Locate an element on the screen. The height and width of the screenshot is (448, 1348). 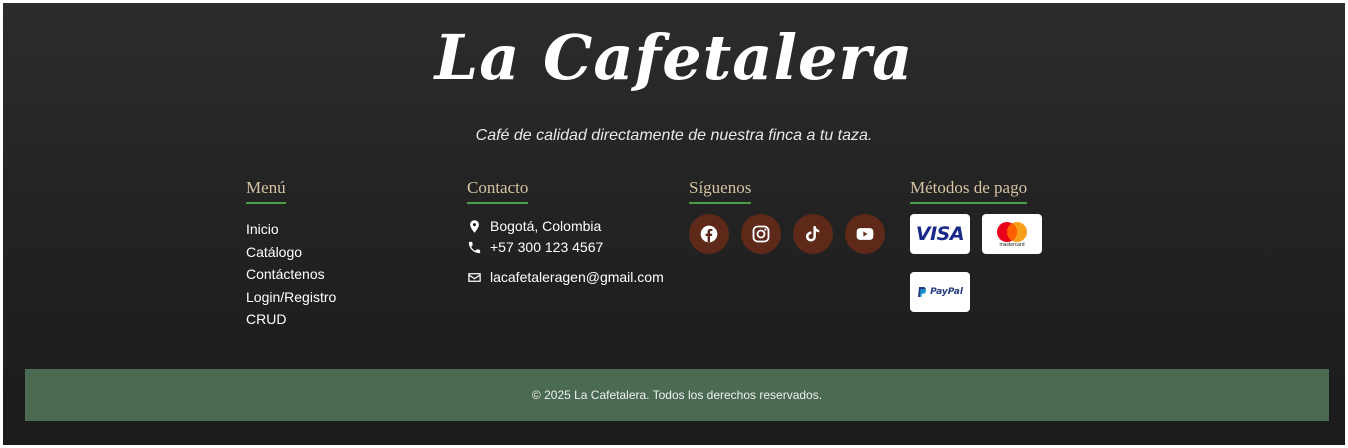
tiktok-icon is located at coordinates (812, 234).